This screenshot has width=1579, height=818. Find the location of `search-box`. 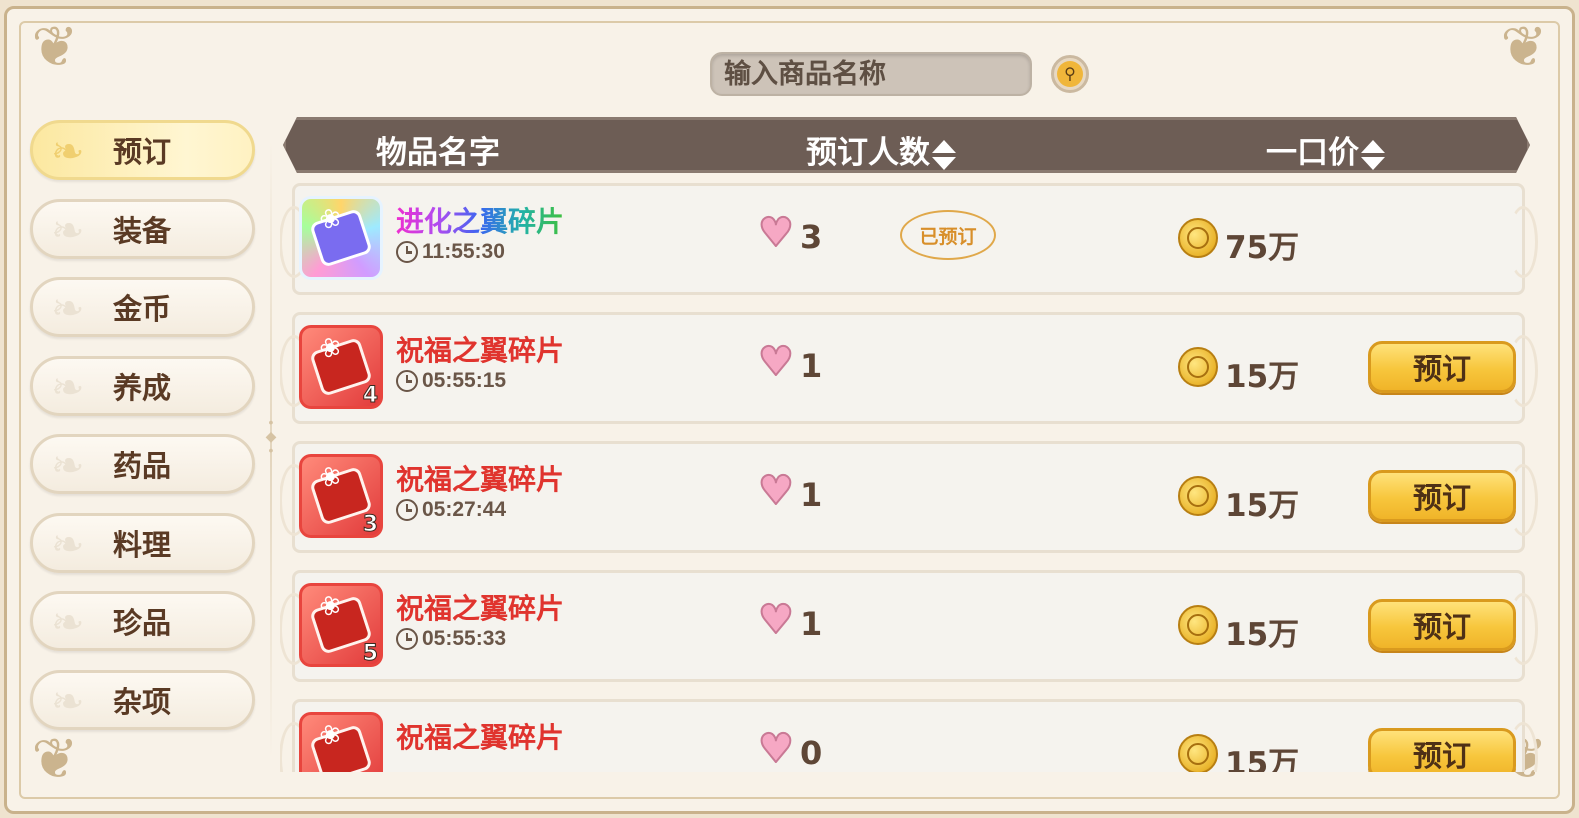

search-box is located at coordinates (871, 74).